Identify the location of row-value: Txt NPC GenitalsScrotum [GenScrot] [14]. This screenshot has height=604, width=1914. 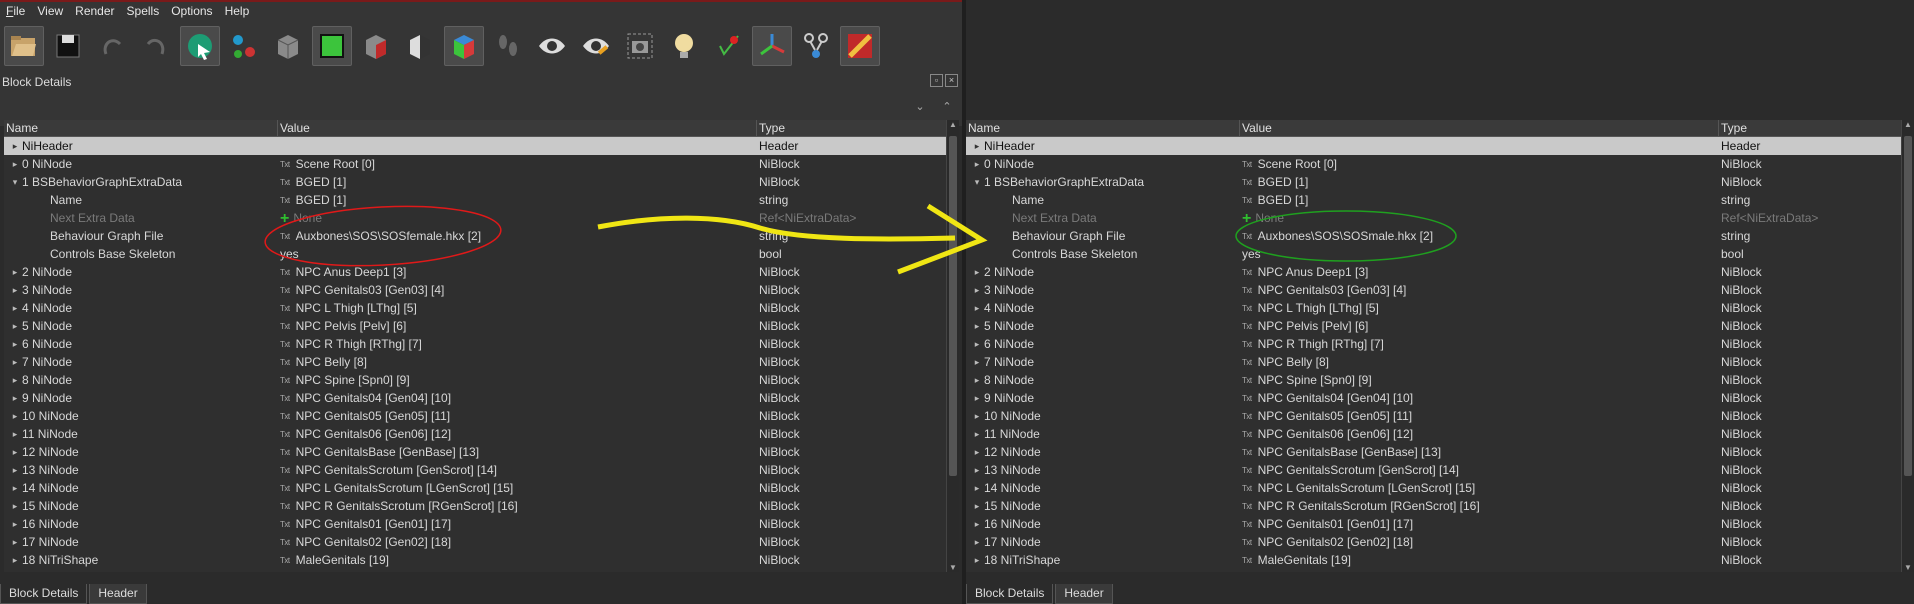
(1350, 470).